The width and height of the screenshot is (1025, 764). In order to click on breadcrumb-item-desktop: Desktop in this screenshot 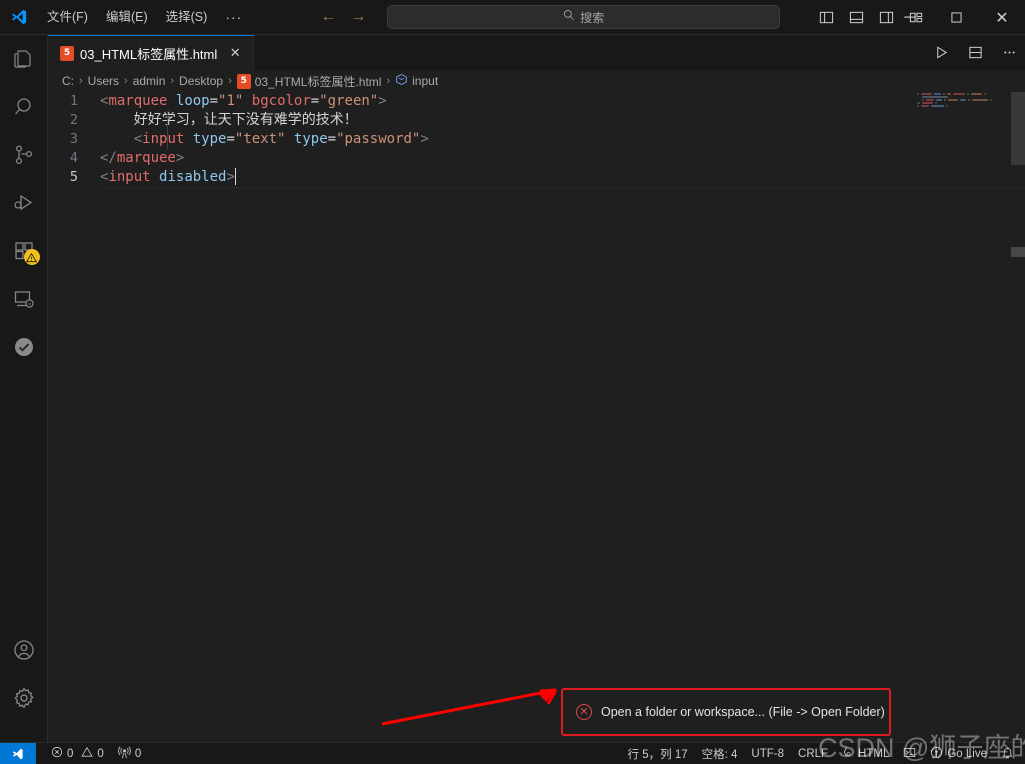, I will do `click(201, 81)`.